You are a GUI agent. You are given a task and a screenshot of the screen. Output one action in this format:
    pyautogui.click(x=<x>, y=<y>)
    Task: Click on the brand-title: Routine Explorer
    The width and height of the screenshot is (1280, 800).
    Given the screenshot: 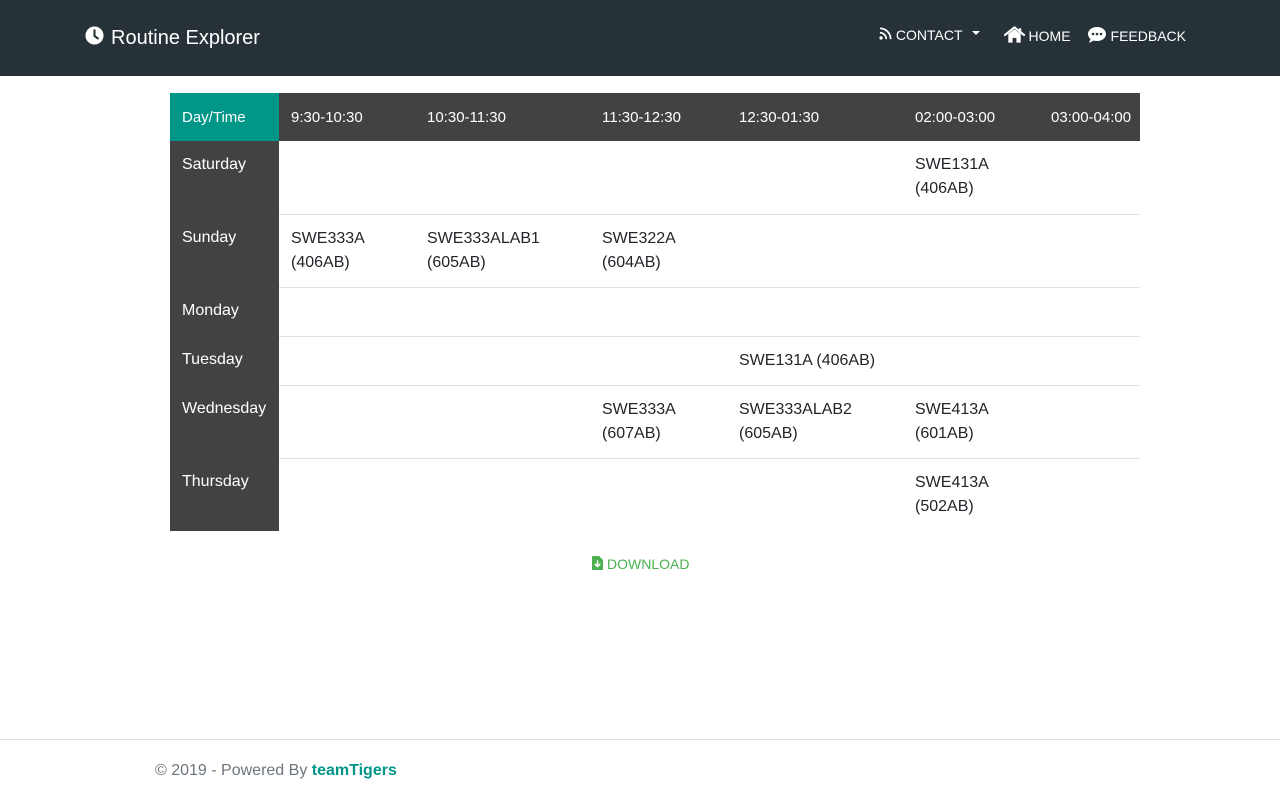 What is the action you would take?
    pyautogui.click(x=185, y=37)
    